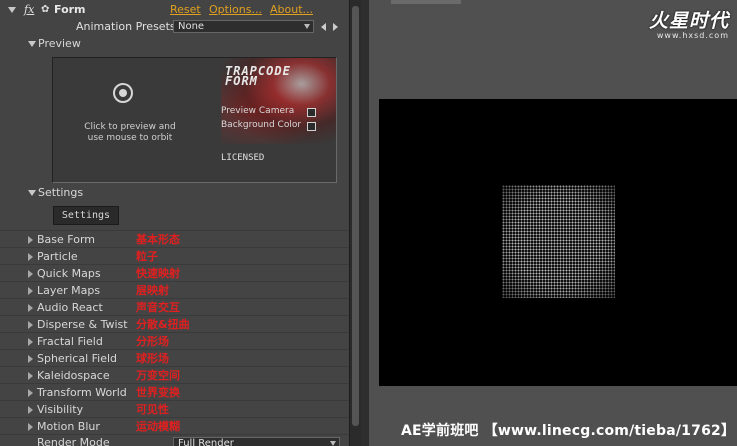  Describe the element at coordinates (158, 307) in the screenshot. I see `chinese-annotation: 声音交互` at that location.